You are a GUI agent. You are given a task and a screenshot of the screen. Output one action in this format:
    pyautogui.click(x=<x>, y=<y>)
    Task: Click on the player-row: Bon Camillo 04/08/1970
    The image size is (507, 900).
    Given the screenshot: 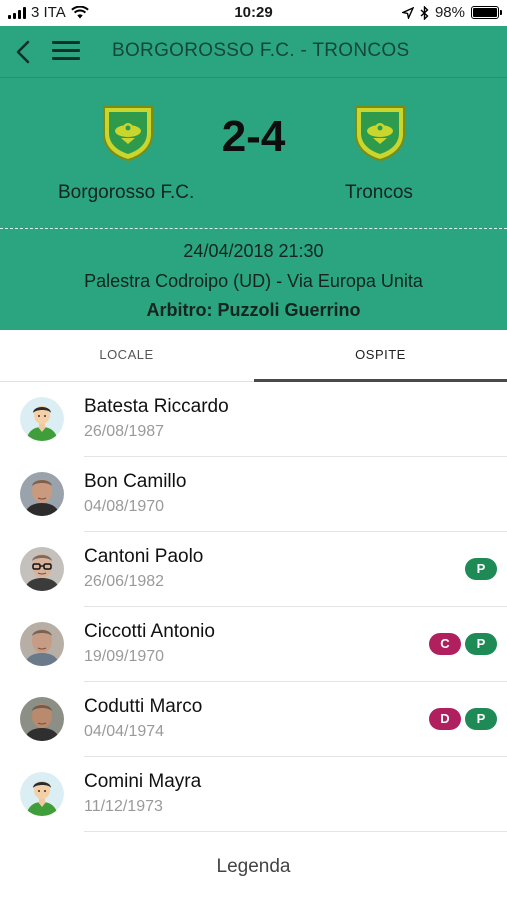 What is the action you would take?
    pyautogui.click(x=253, y=494)
    